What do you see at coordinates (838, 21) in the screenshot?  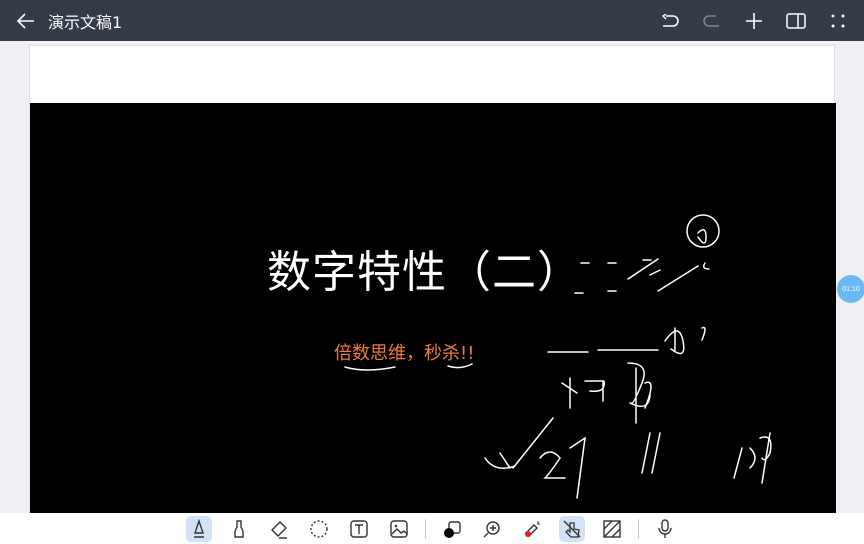 I see `more-icon` at bounding box center [838, 21].